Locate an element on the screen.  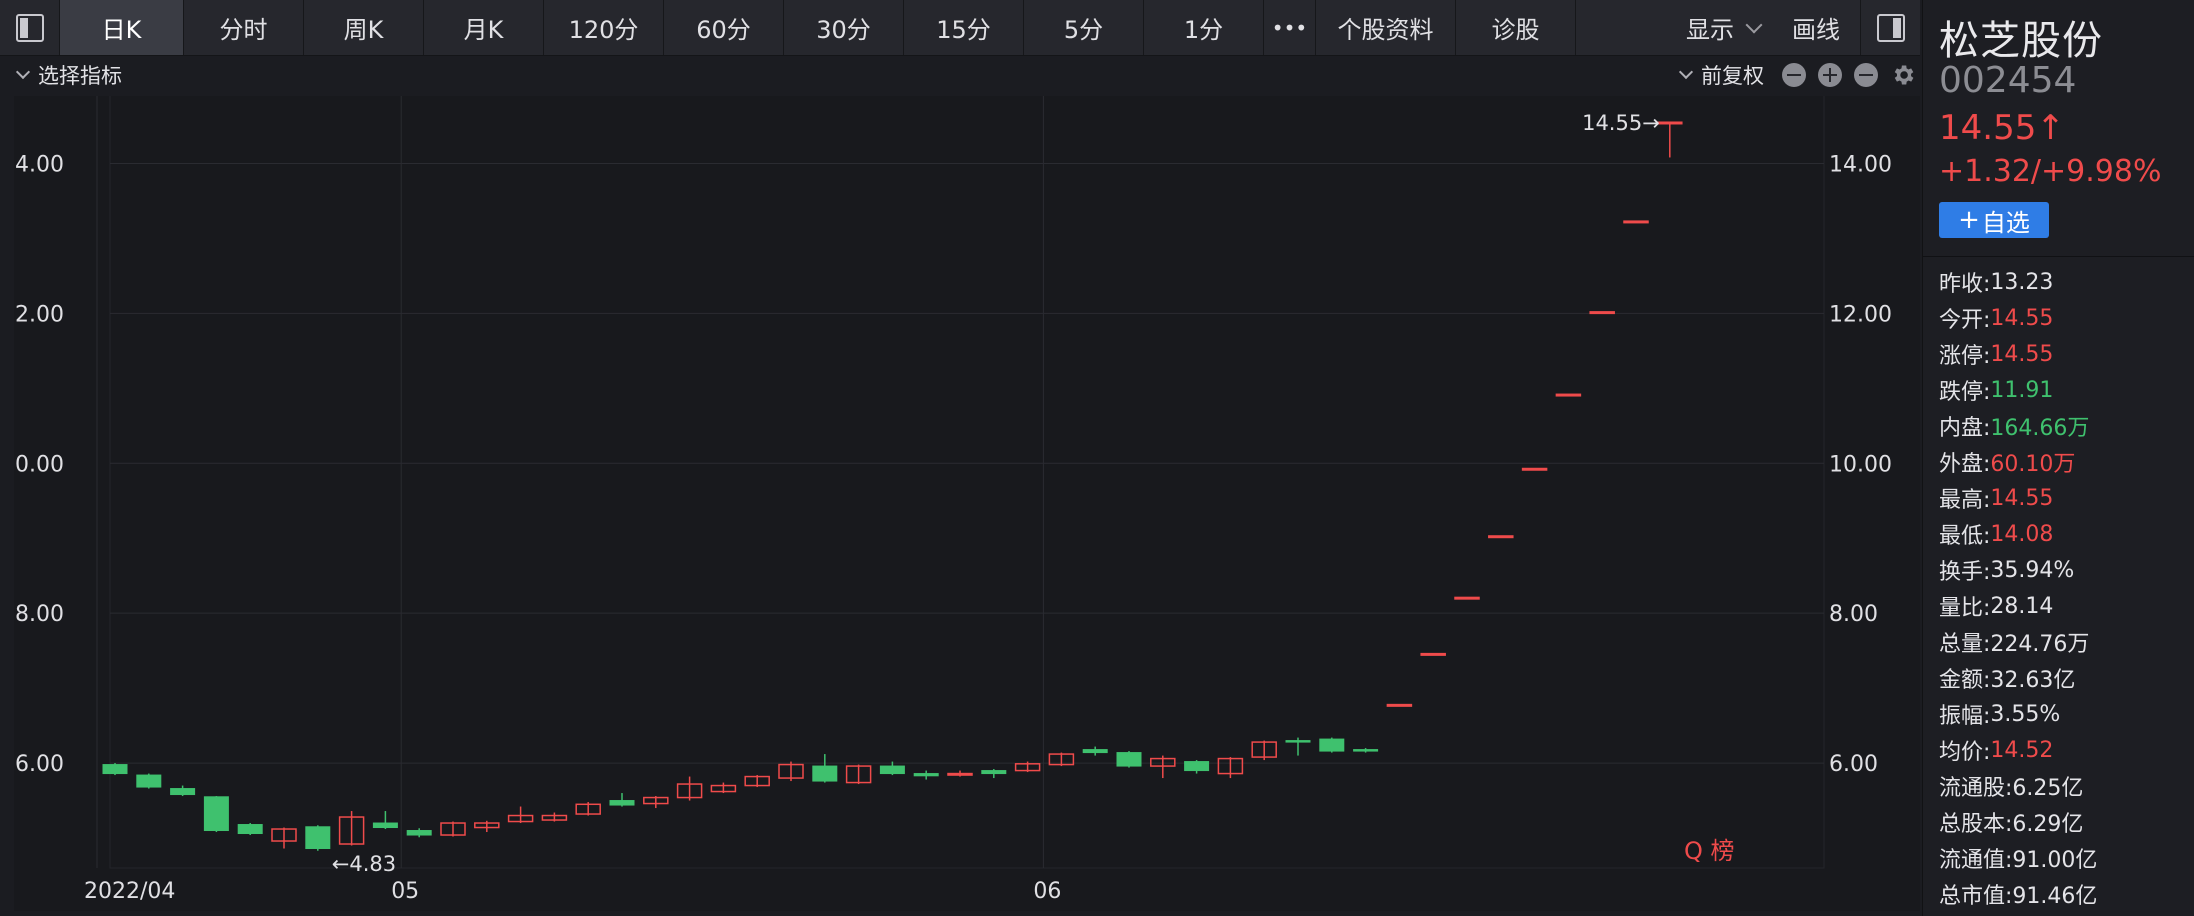
stat-label: 总量: is located at coordinates (1965, 644).